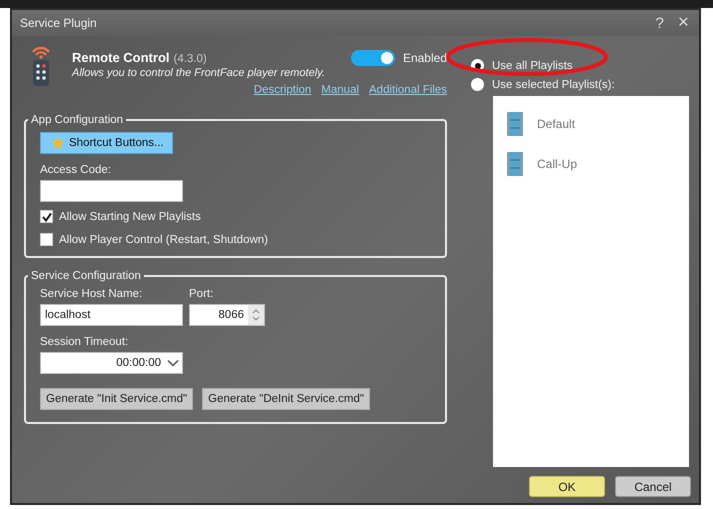 This screenshot has height=509, width=713. What do you see at coordinates (198, 73) in the screenshot?
I see `plugin-description: Allows you to control the FrontFace player remotely.` at bounding box center [198, 73].